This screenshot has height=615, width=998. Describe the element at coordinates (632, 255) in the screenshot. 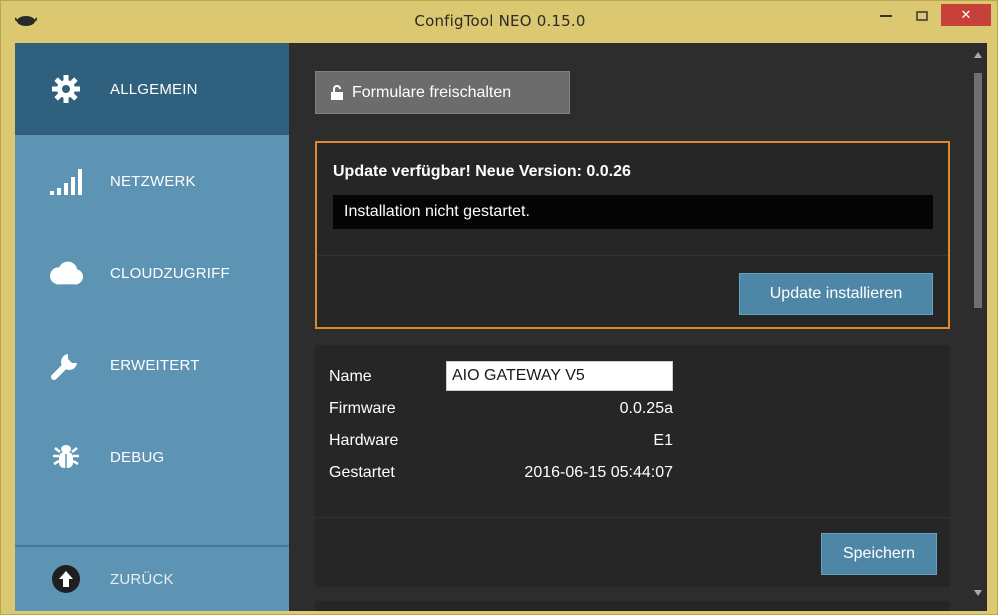

I see `update-divider` at that location.